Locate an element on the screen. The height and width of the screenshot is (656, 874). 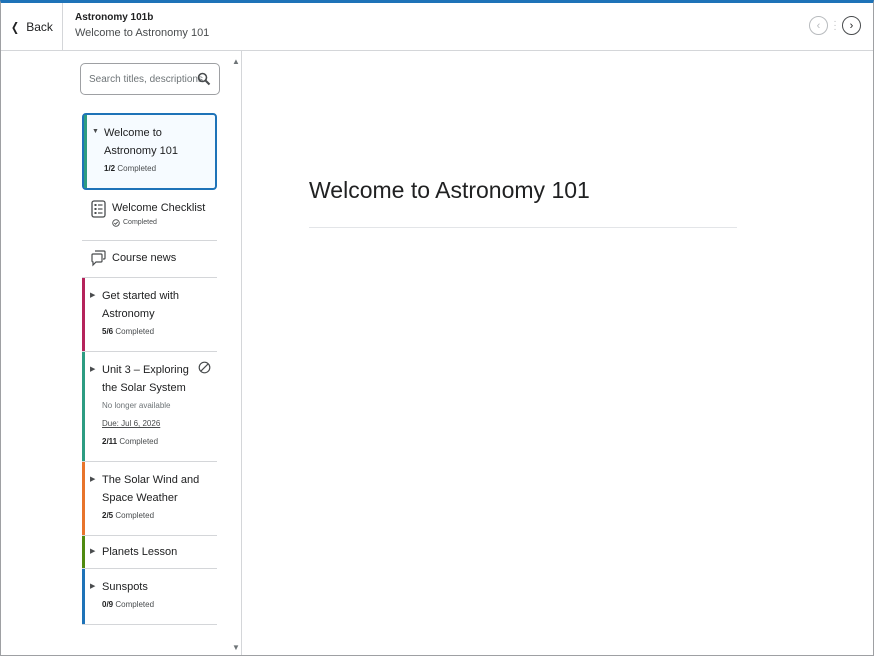
availability-note: No longer available is located at coordinates (136, 405).